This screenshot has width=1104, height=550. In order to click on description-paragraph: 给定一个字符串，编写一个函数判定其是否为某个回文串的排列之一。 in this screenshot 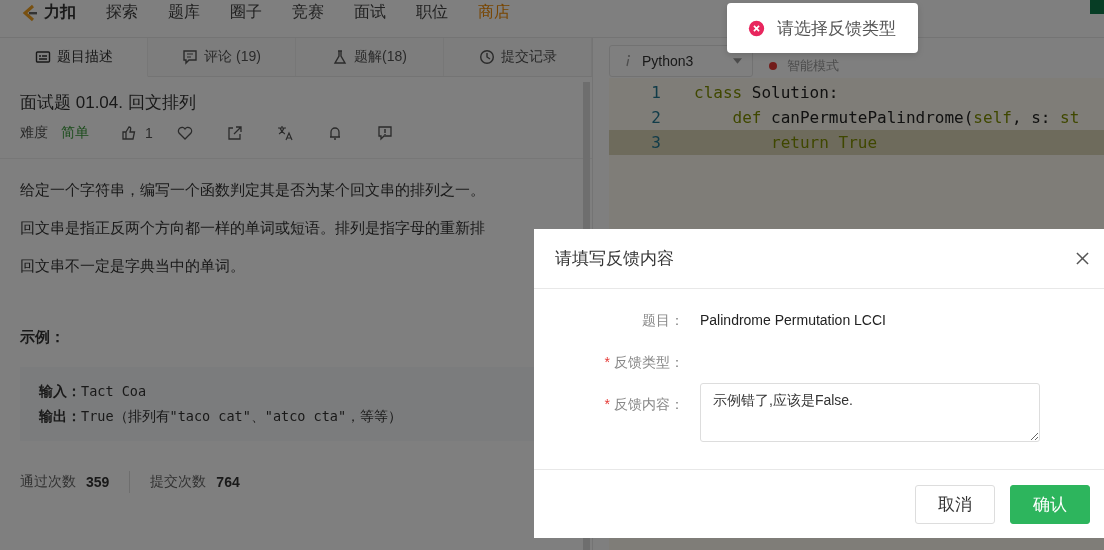, I will do `click(252, 189)`.